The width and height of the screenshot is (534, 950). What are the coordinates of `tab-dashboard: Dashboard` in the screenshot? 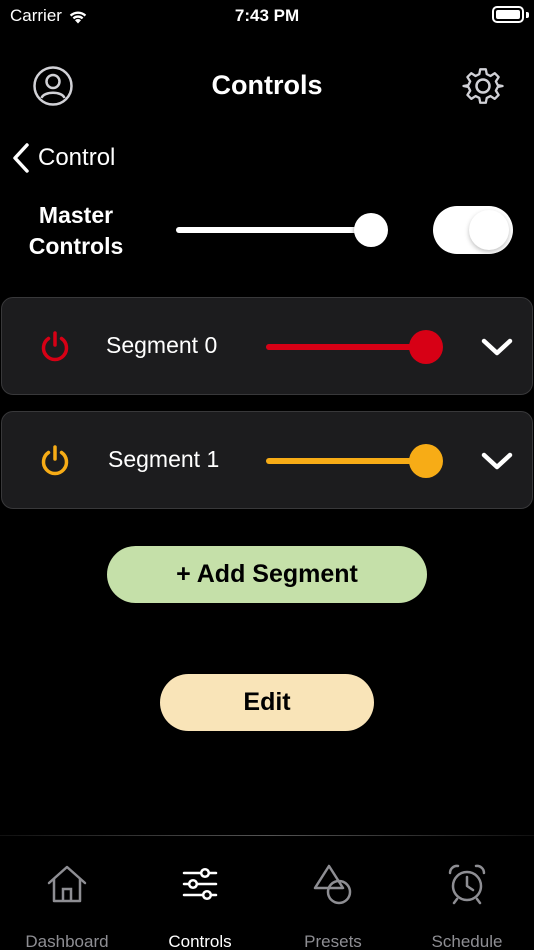 It's located at (67, 903).